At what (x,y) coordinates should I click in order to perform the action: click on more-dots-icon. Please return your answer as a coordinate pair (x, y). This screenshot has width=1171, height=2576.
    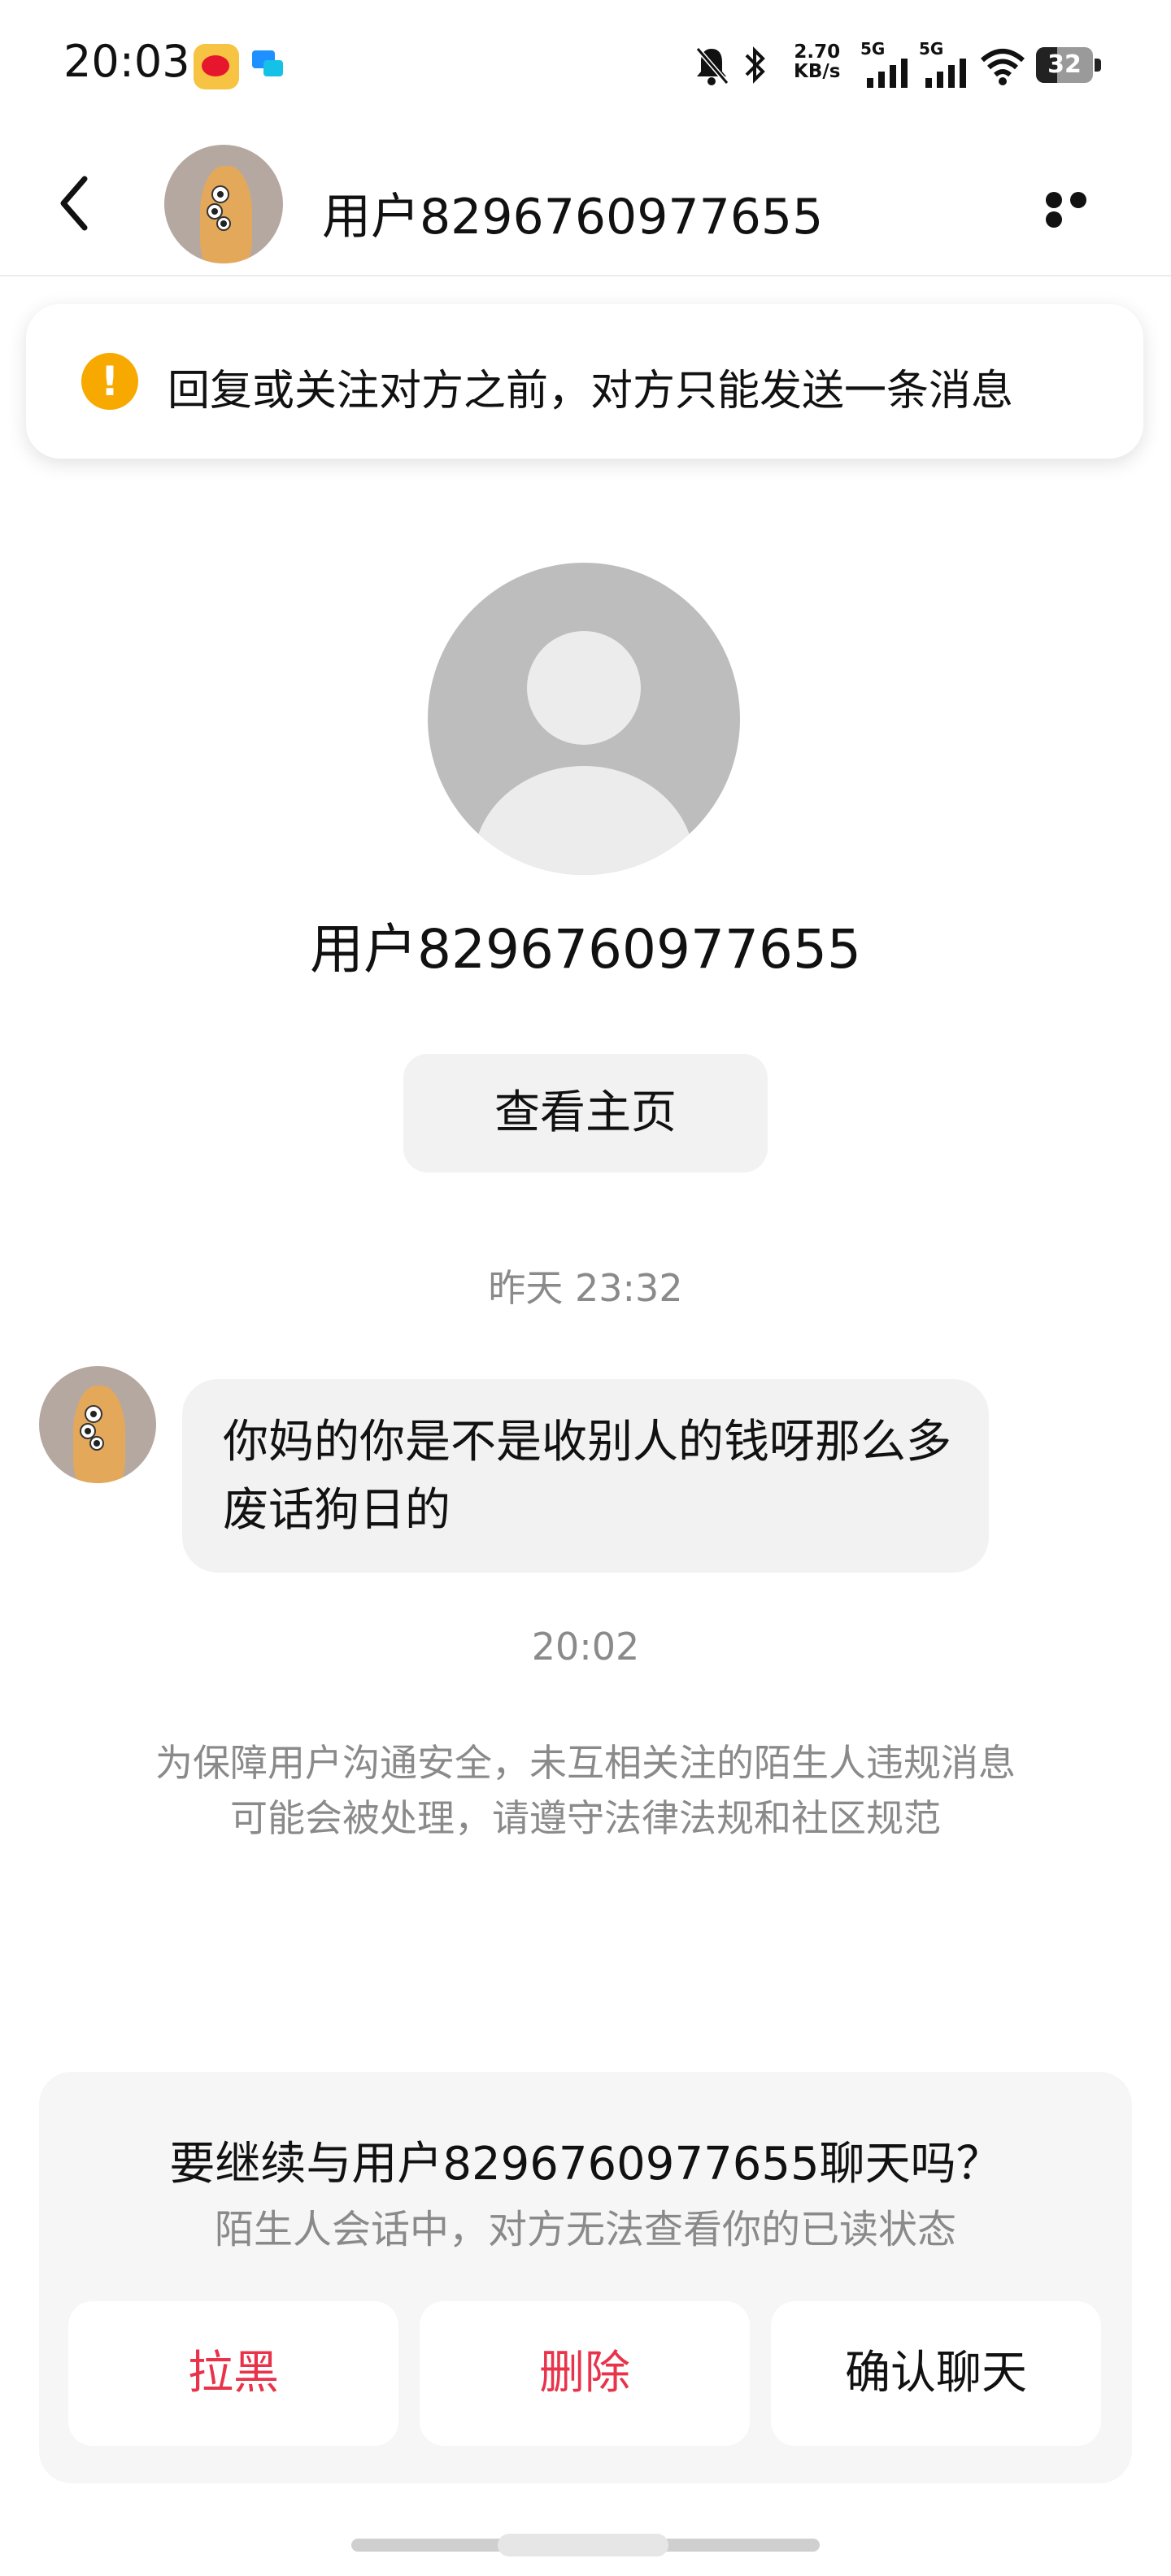
    Looking at the image, I should click on (1081, 210).